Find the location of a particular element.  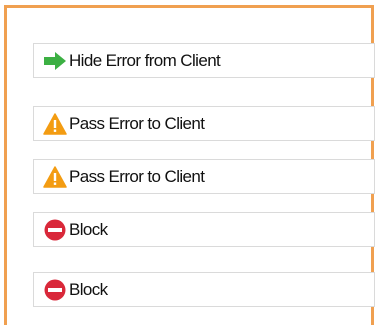

rule-hide-error-from-client: Hide Error from Client is located at coordinates (204, 60).